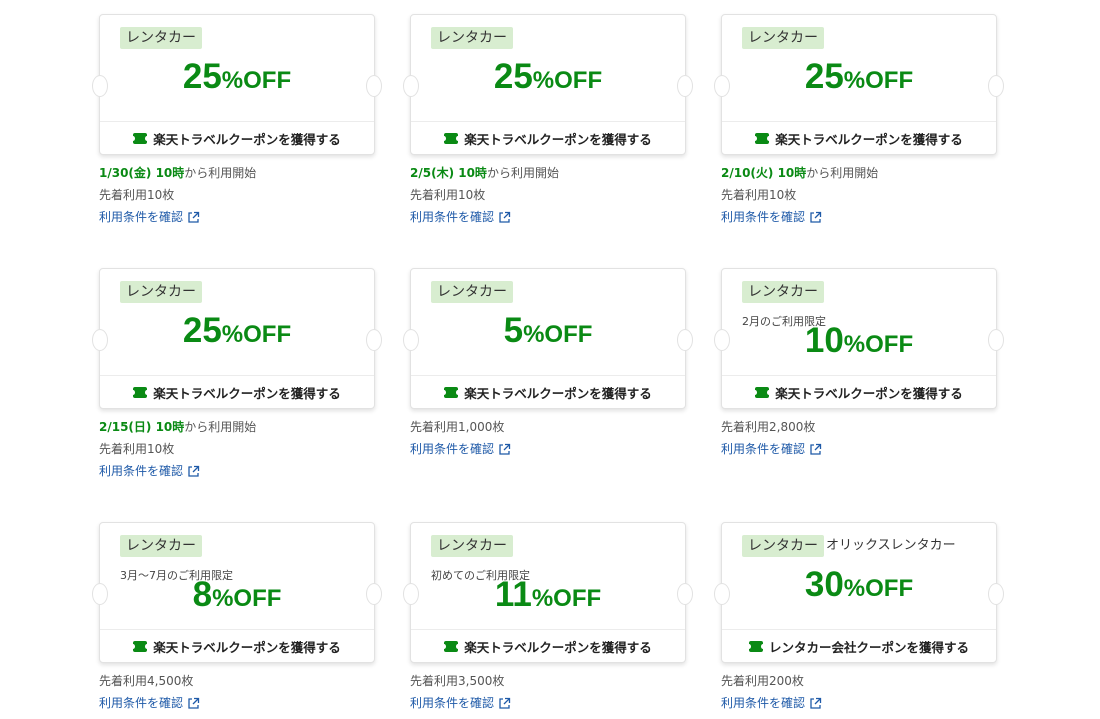  What do you see at coordinates (457, 427) in the screenshot?
I see `stock-count: 先着利用1,000枚` at bounding box center [457, 427].